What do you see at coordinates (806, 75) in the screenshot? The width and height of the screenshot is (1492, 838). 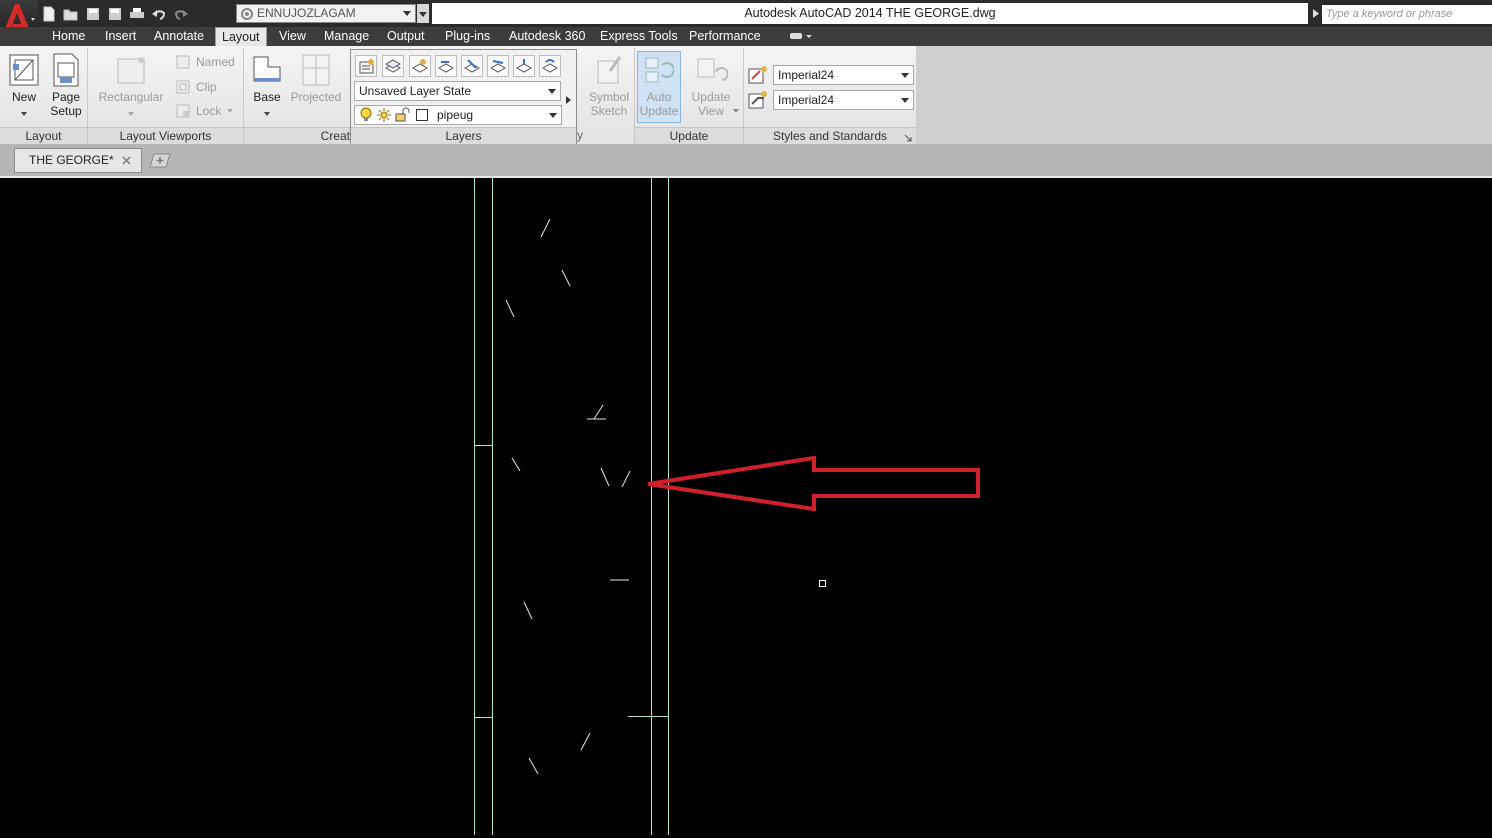 I see `style-value-1: Imperial24` at bounding box center [806, 75].